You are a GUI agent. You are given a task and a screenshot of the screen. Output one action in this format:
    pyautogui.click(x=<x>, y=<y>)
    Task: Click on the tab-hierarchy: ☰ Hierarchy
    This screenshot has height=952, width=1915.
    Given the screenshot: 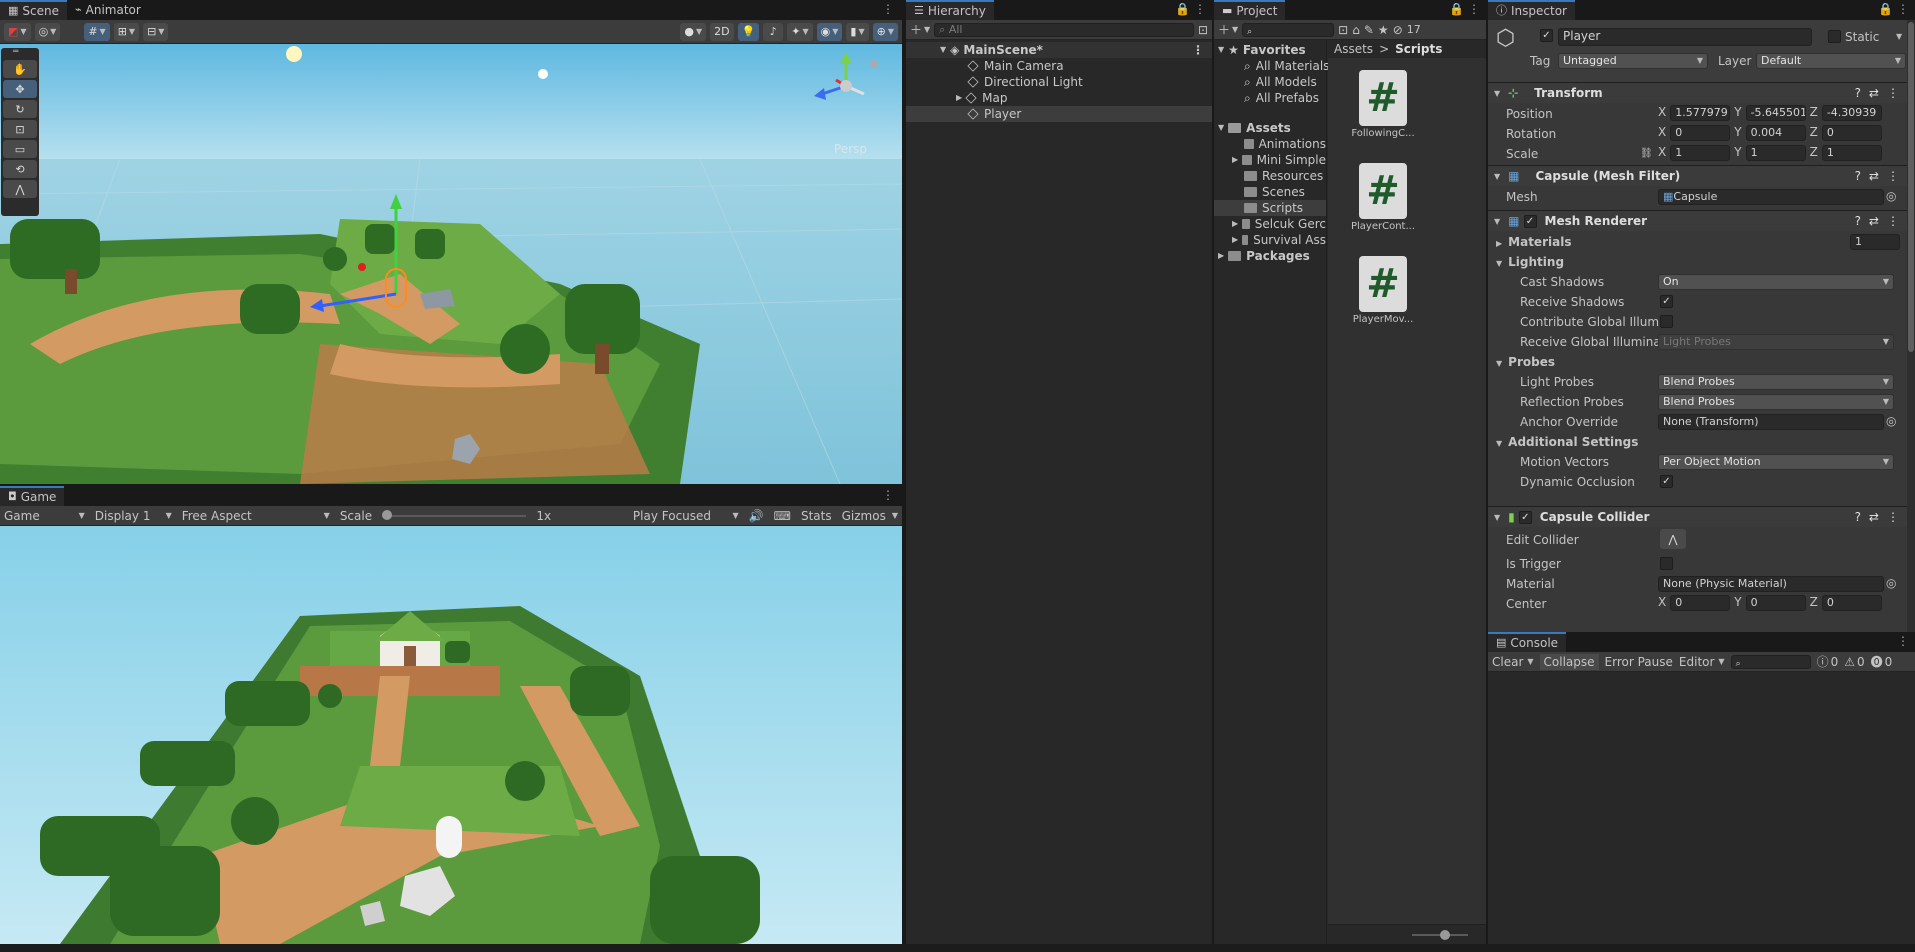 What is the action you would take?
    pyautogui.click(x=950, y=10)
    